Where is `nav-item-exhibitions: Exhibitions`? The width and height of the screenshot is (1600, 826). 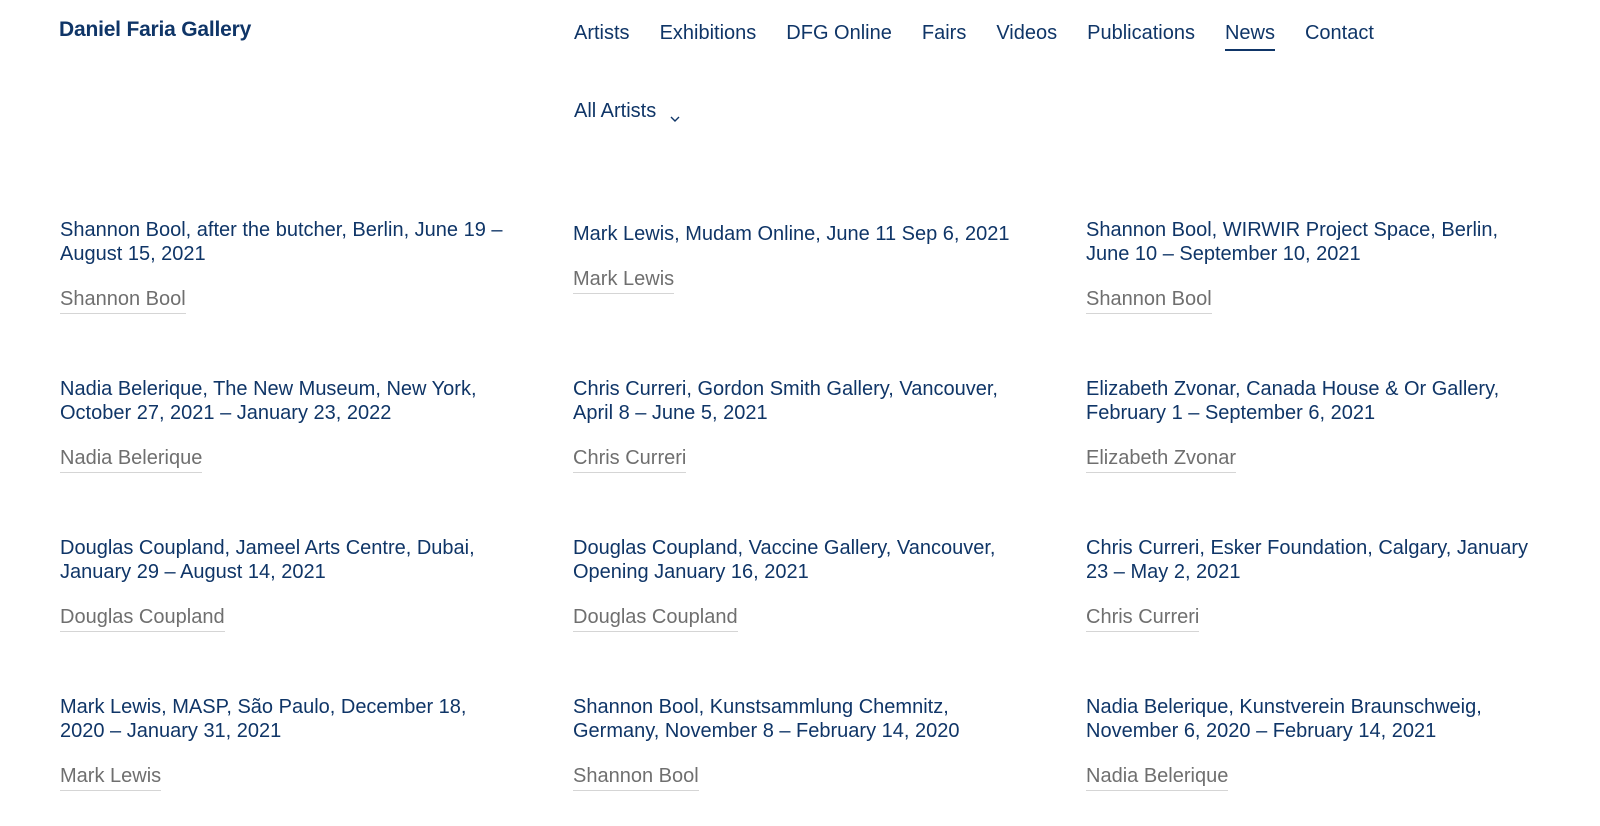 nav-item-exhibitions: Exhibitions is located at coordinates (708, 36).